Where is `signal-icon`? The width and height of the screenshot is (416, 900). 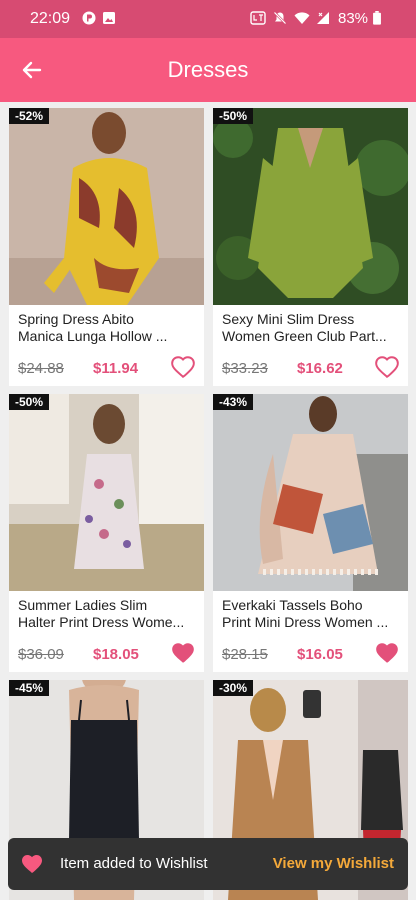 signal-icon is located at coordinates (323, 18).